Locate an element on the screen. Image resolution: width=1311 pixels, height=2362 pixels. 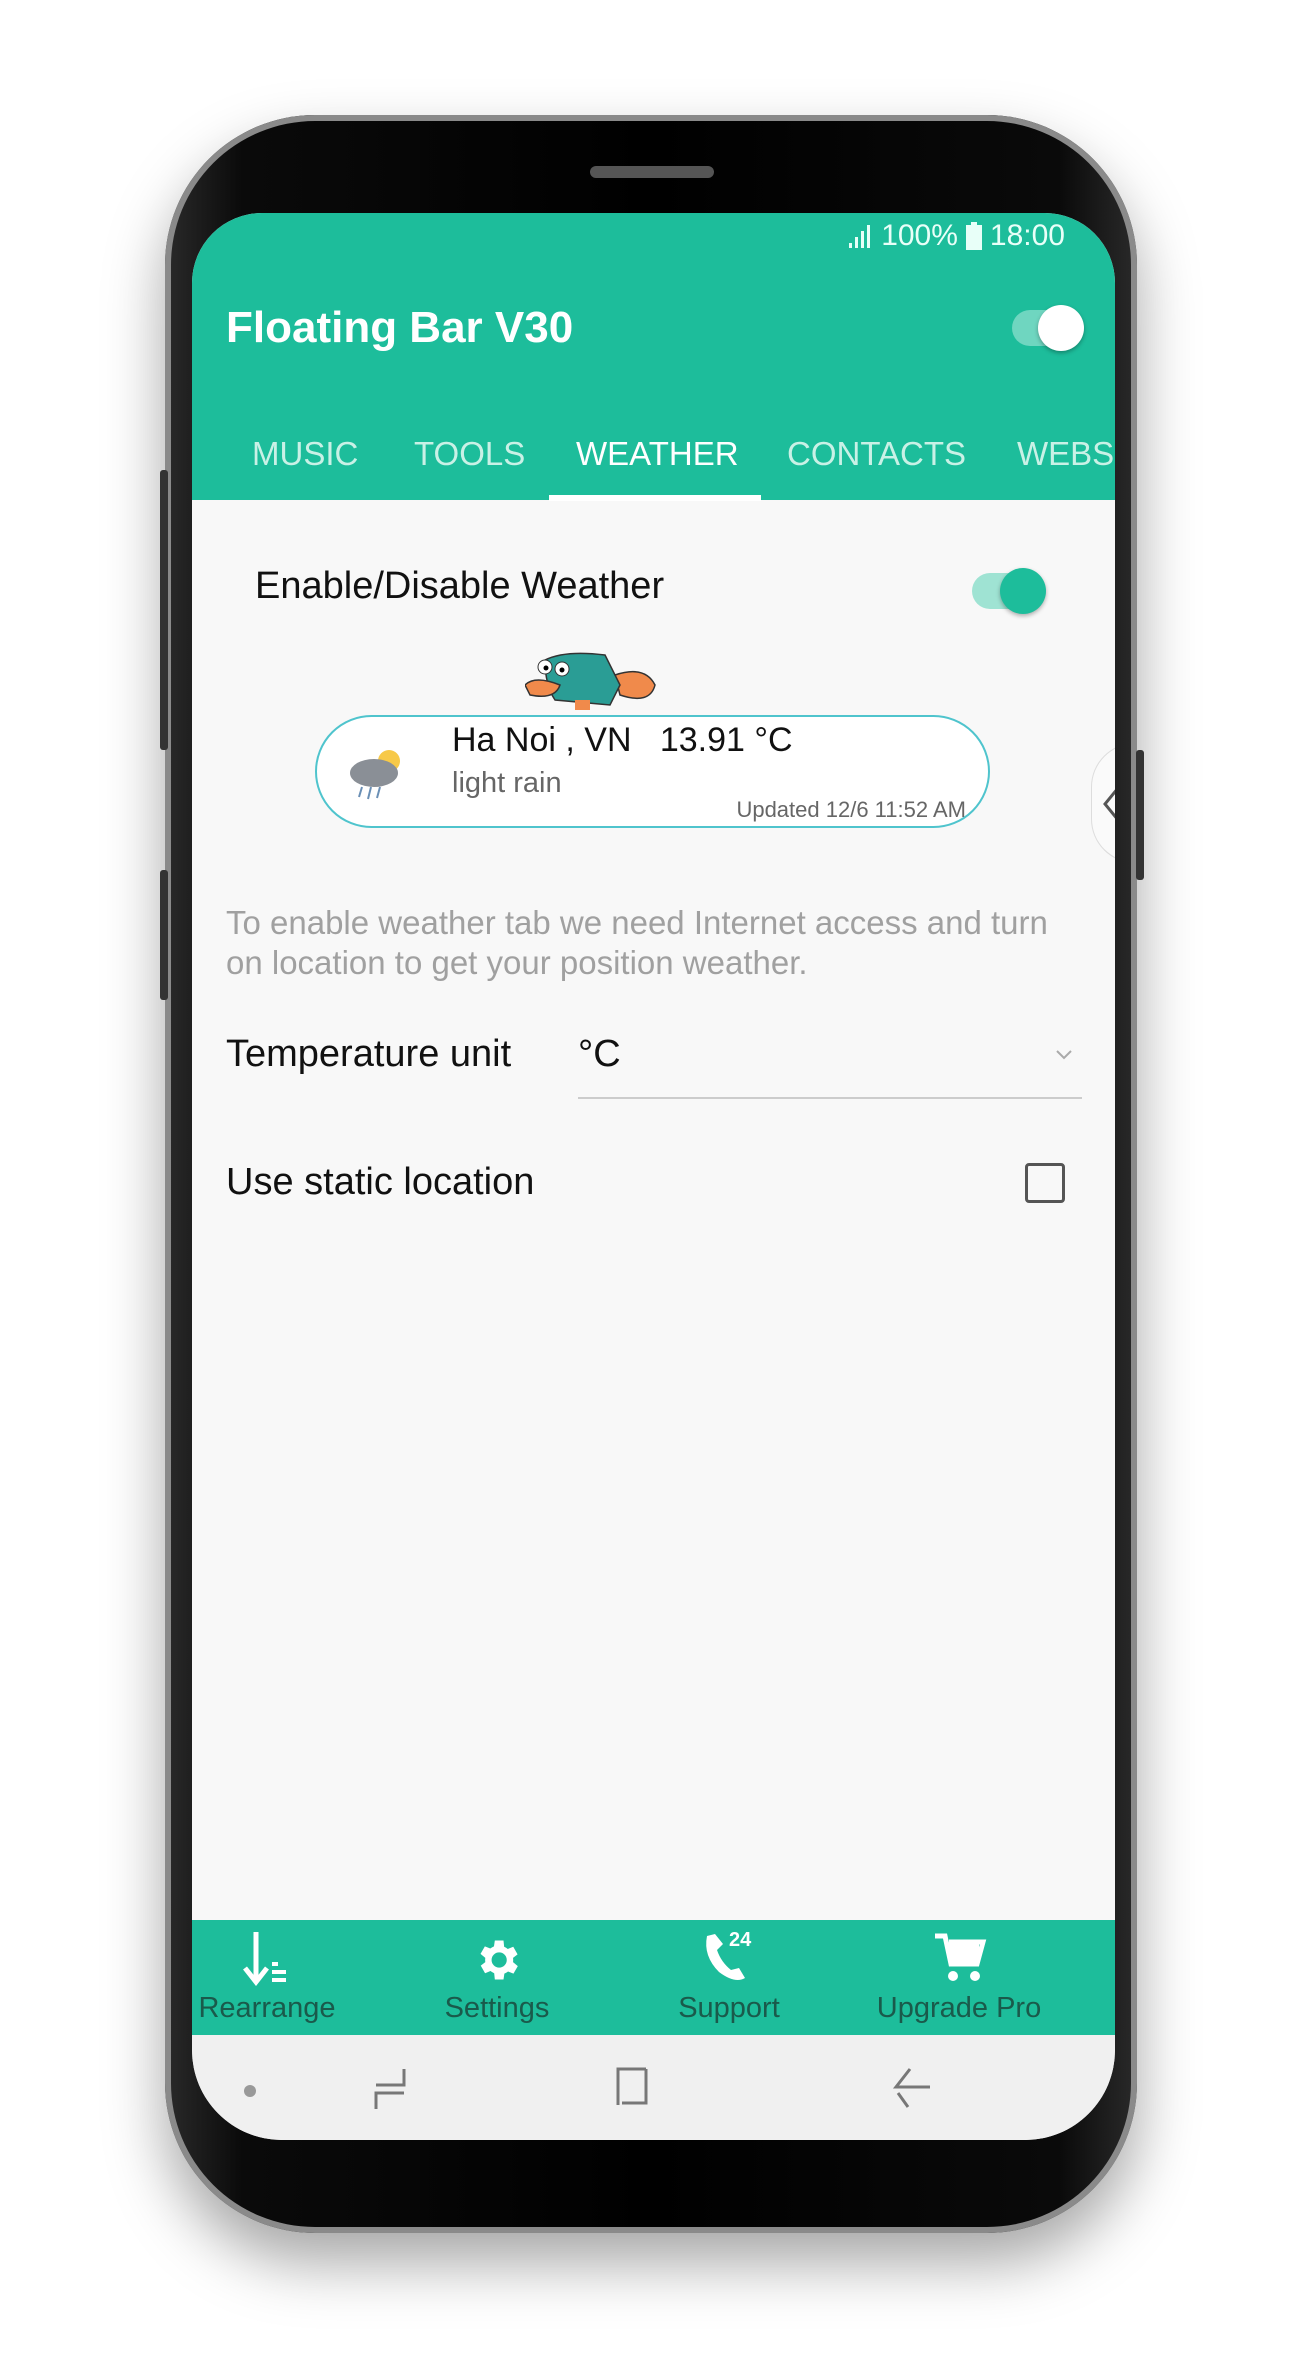
enable-weather-label: Enable/Disable Weather is located at coordinates (460, 586).